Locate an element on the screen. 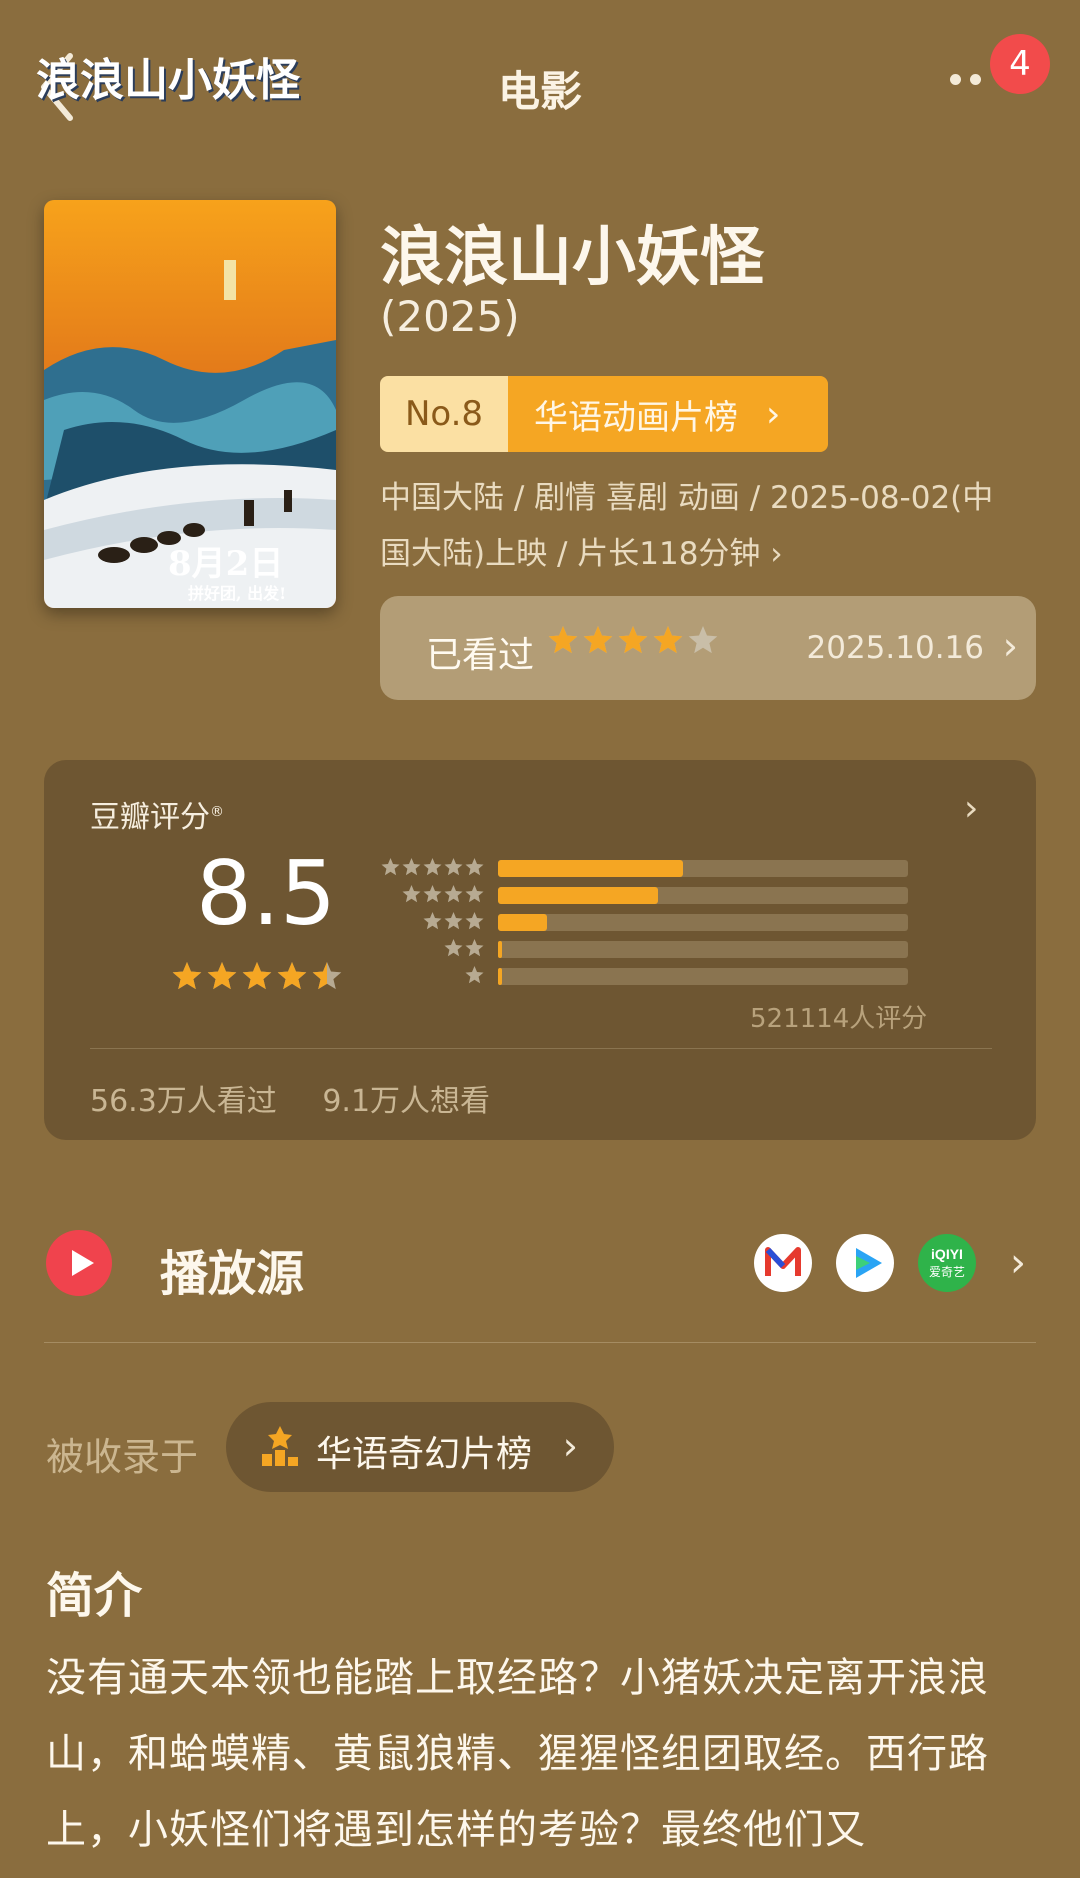  collection-label: 被收录于 is located at coordinates (122, 1457).